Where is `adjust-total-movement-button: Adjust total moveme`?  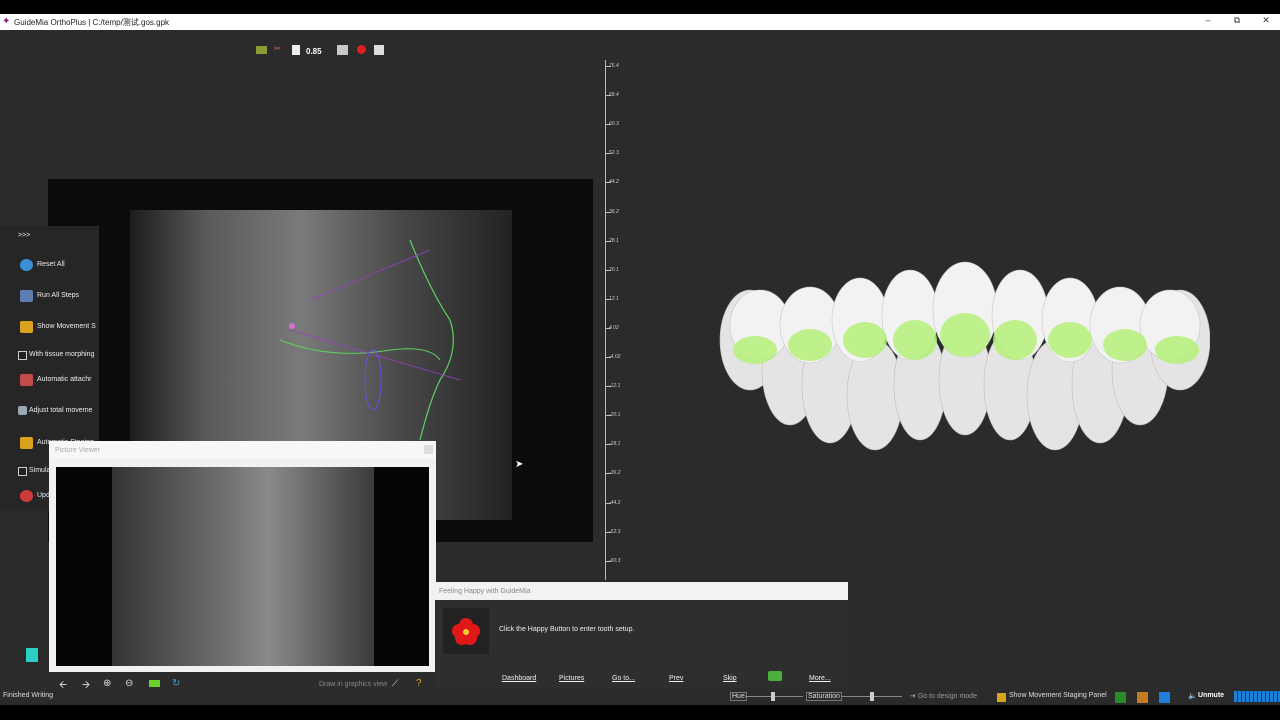
adjust-total-movement-button: Adjust total moveme is located at coordinates (49, 411).